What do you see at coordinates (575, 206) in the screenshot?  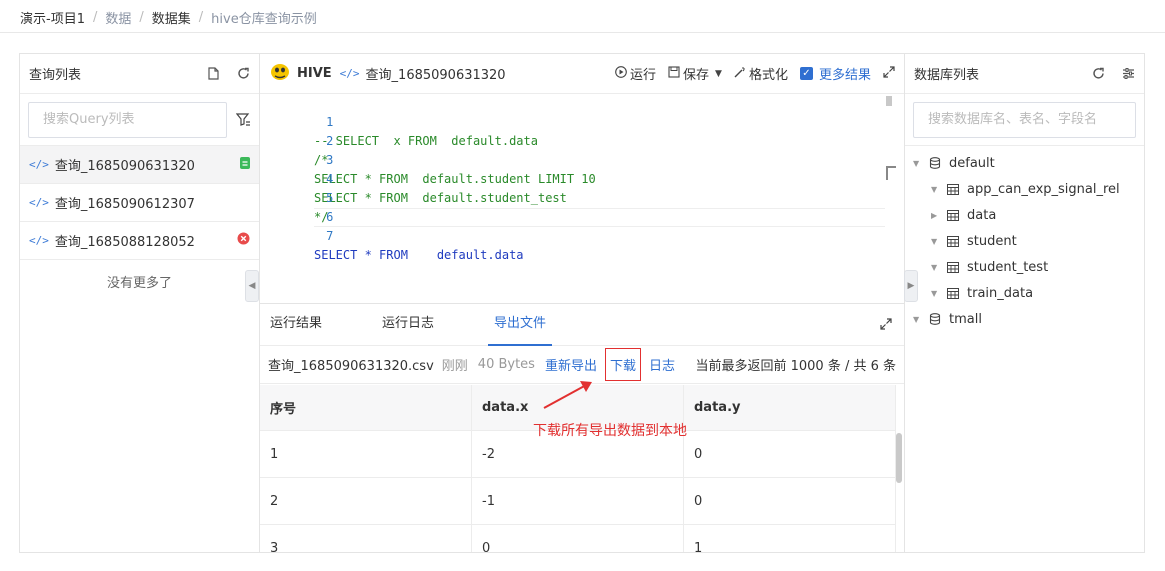 I see `editor-line: 6` at bounding box center [575, 206].